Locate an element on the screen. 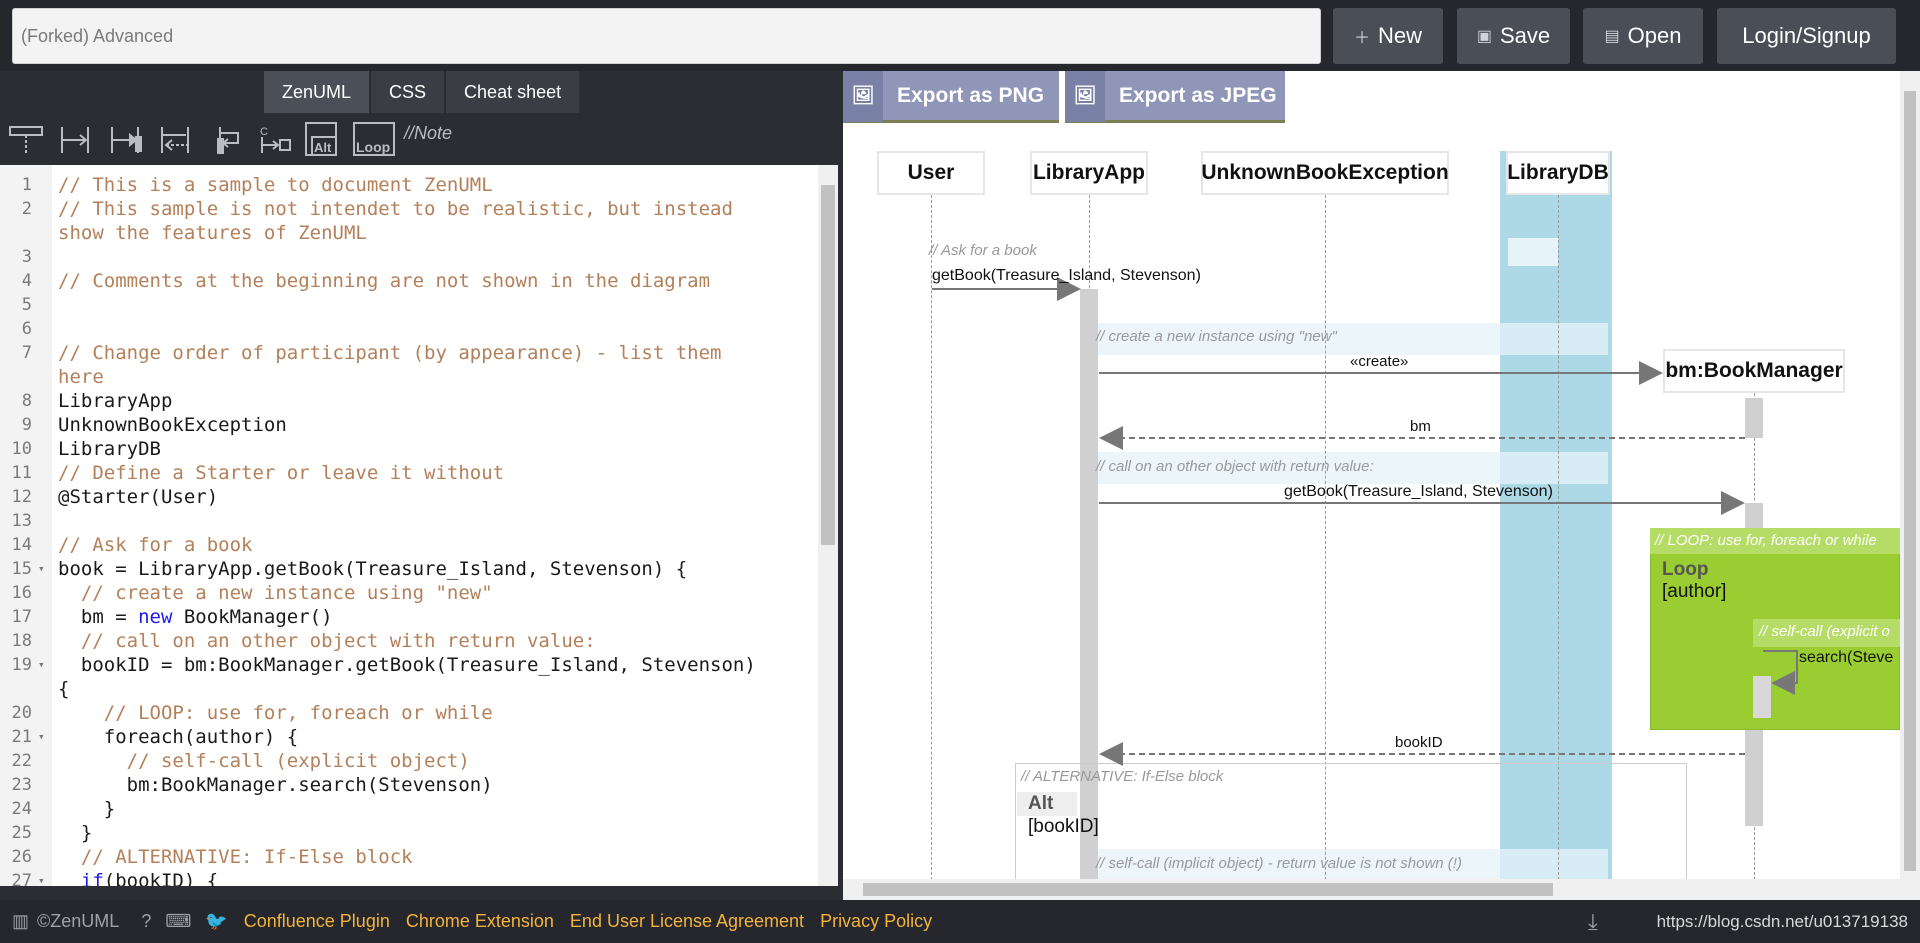 The width and height of the screenshot is (1920, 943). new-button-label: New is located at coordinates (1400, 35).